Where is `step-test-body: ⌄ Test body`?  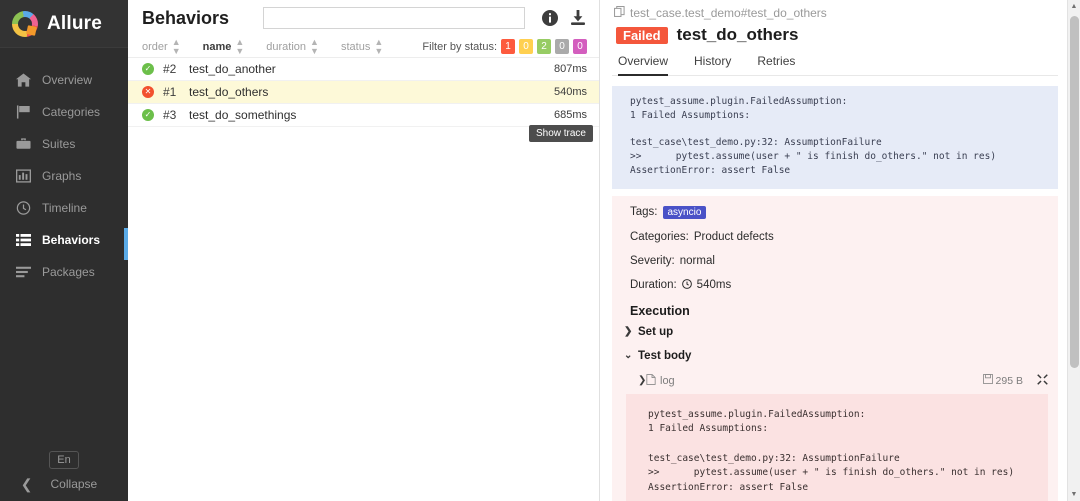
step-test-body: ⌄ Test body is located at coordinates (835, 356).